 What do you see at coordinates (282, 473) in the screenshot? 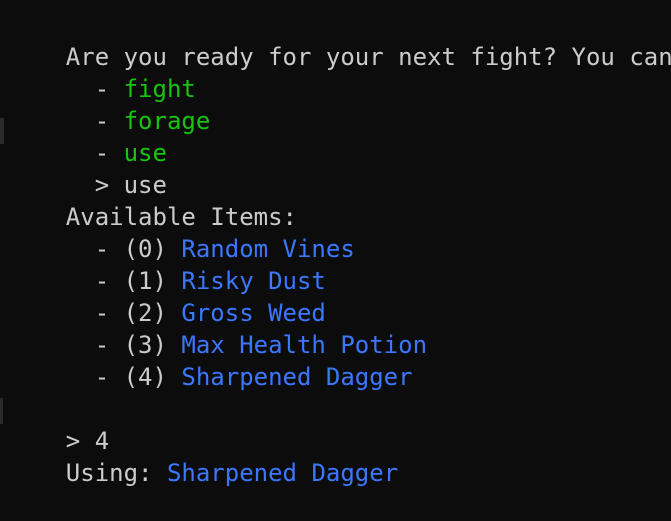
I see `using-result-item: Sharpened Dagger` at bounding box center [282, 473].